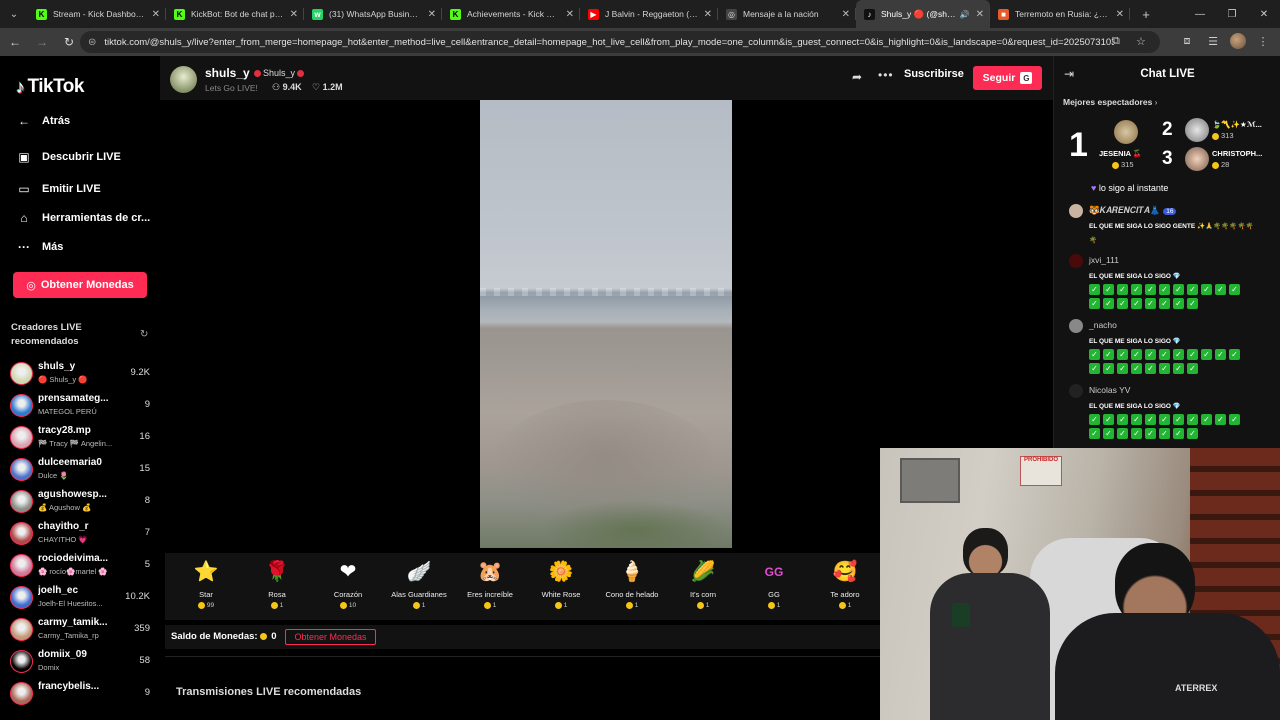  What do you see at coordinates (97, 14) in the screenshot?
I see `browser-tab: K Stream - Kick Dashboard ✕` at bounding box center [97, 14].